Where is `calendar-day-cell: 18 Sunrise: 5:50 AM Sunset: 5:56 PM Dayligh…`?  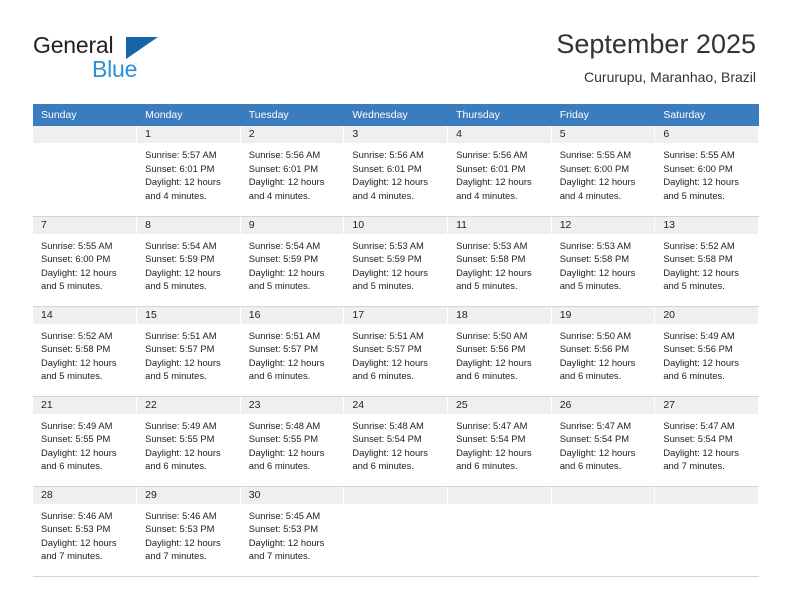 calendar-day-cell: 18 Sunrise: 5:50 AM Sunset: 5:56 PM Dayligh… is located at coordinates (499, 351).